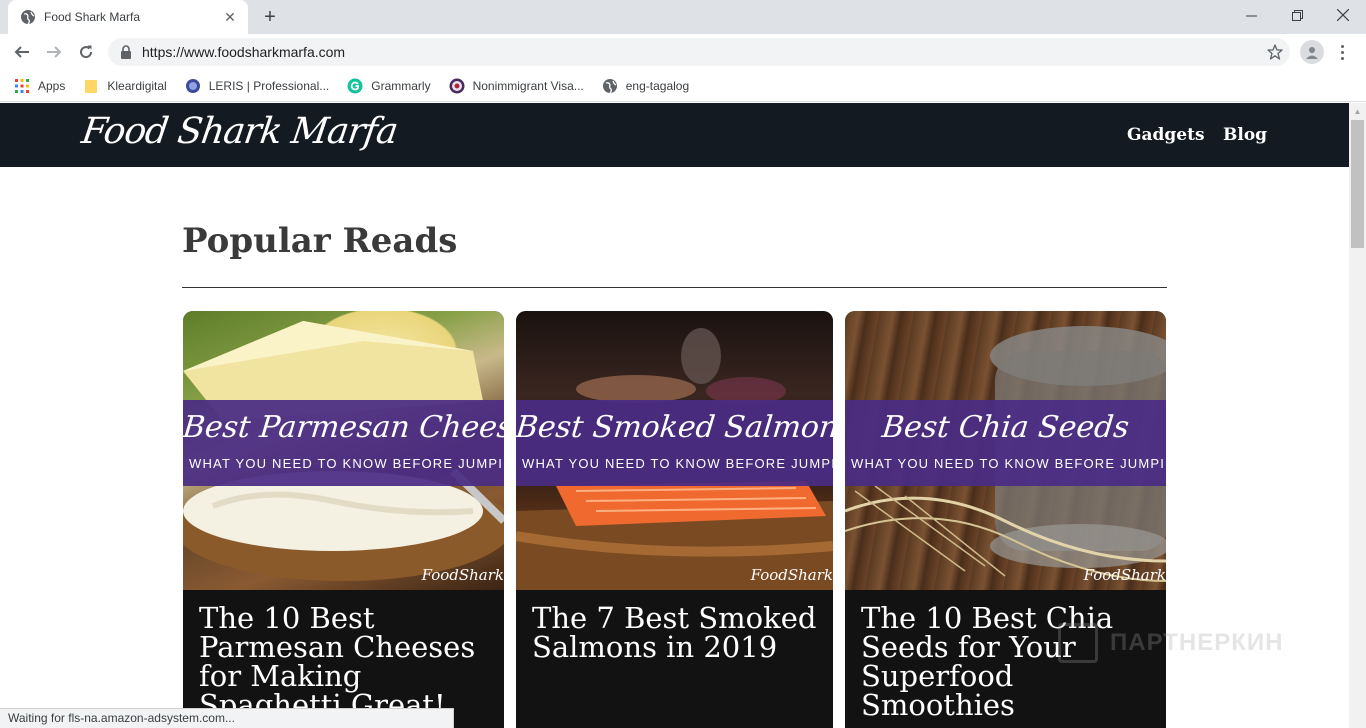  I want to click on nav-gadgets: Gadgets, so click(1166, 135).